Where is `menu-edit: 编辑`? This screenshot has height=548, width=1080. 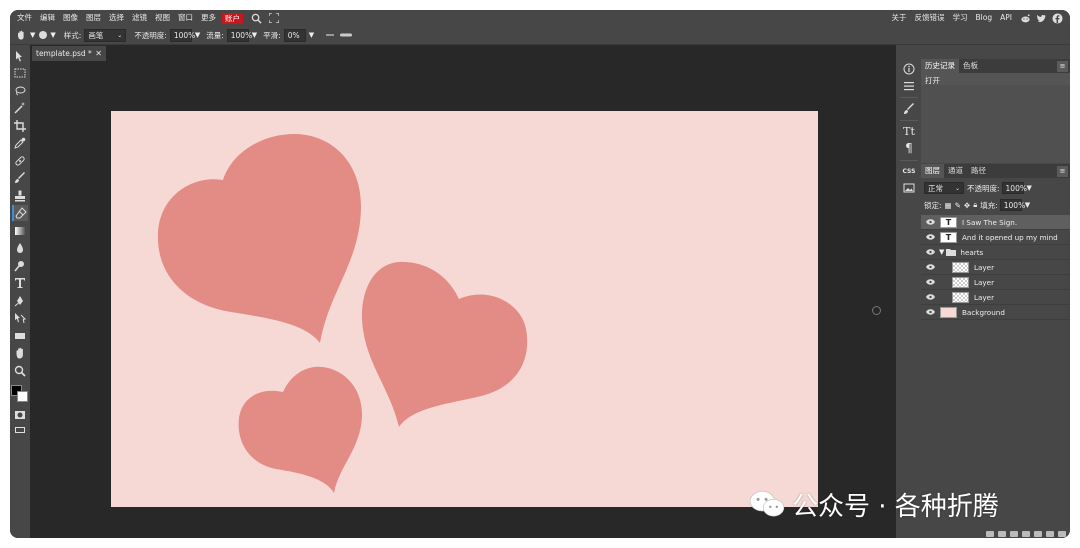
menu-edit: 编辑 is located at coordinates (47, 18).